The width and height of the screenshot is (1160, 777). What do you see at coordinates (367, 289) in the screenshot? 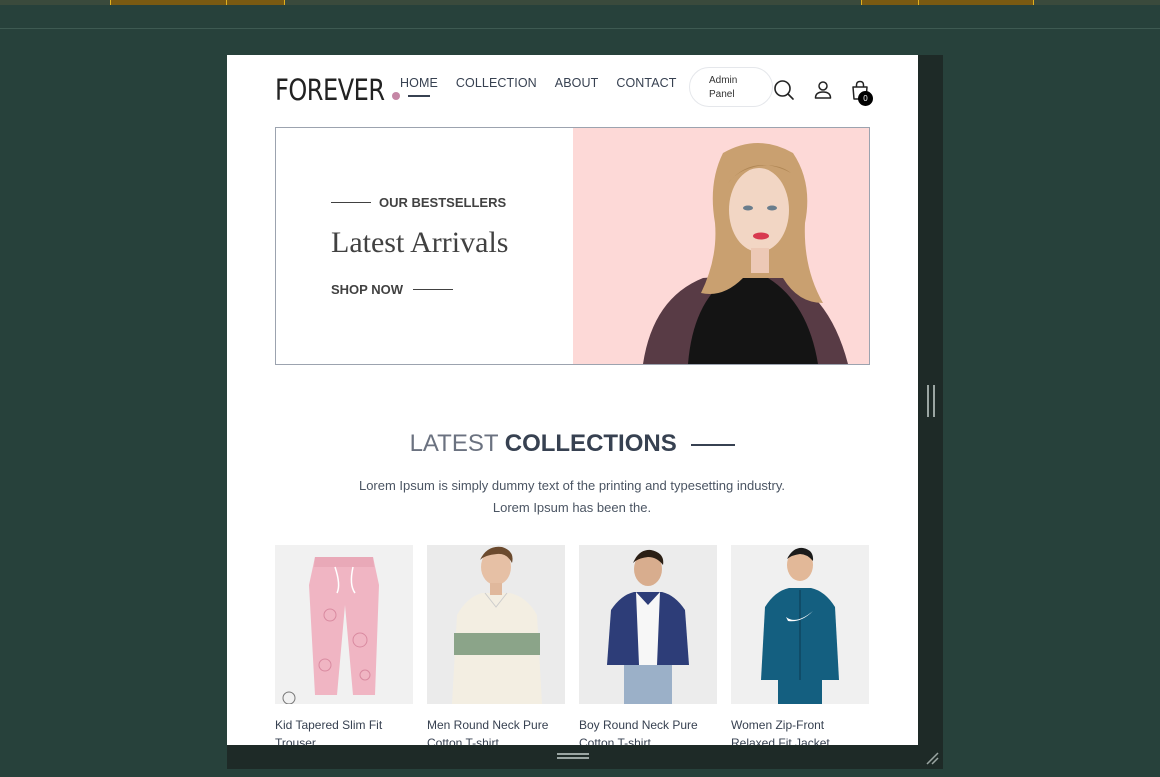
I see `shop-now-text: SHOP NOW` at bounding box center [367, 289].